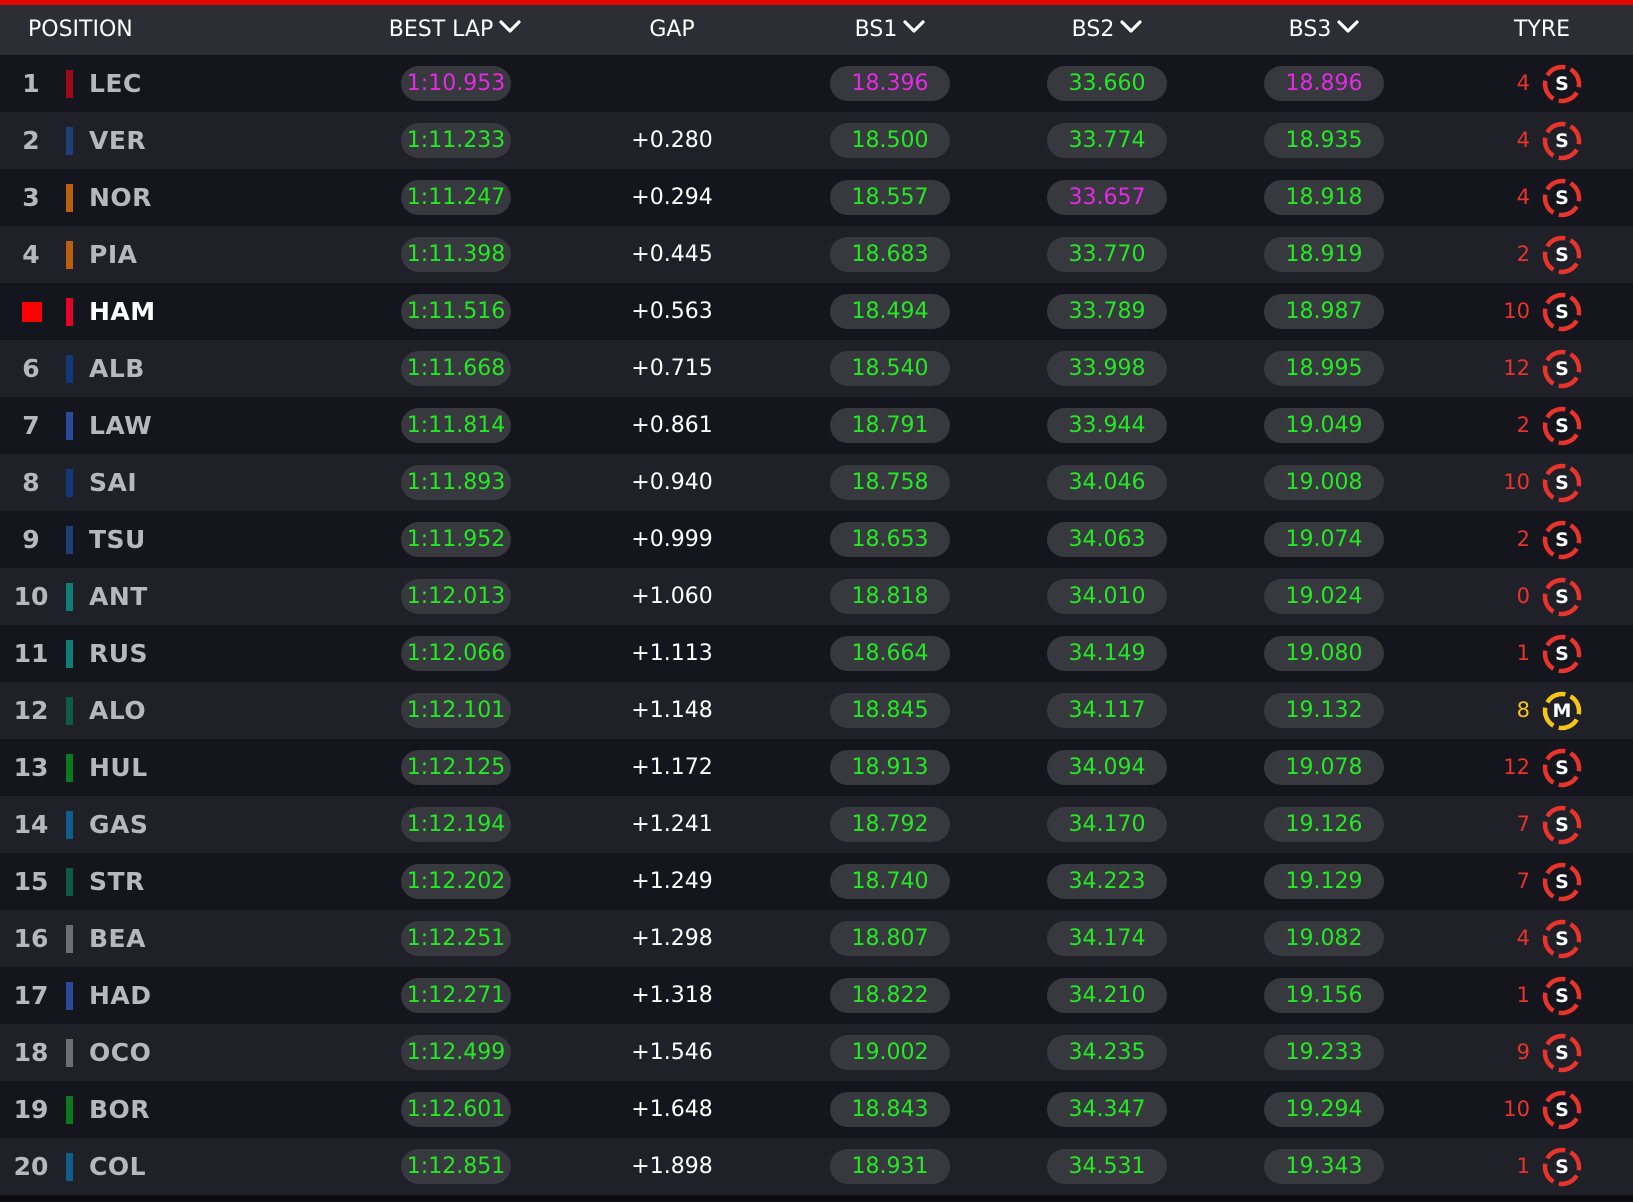 The width and height of the screenshot is (1633, 1202). What do you see at coordinates (118, 824) in the screenshot?
I see `driver-code: GAS` at bounding box center [118, 824].